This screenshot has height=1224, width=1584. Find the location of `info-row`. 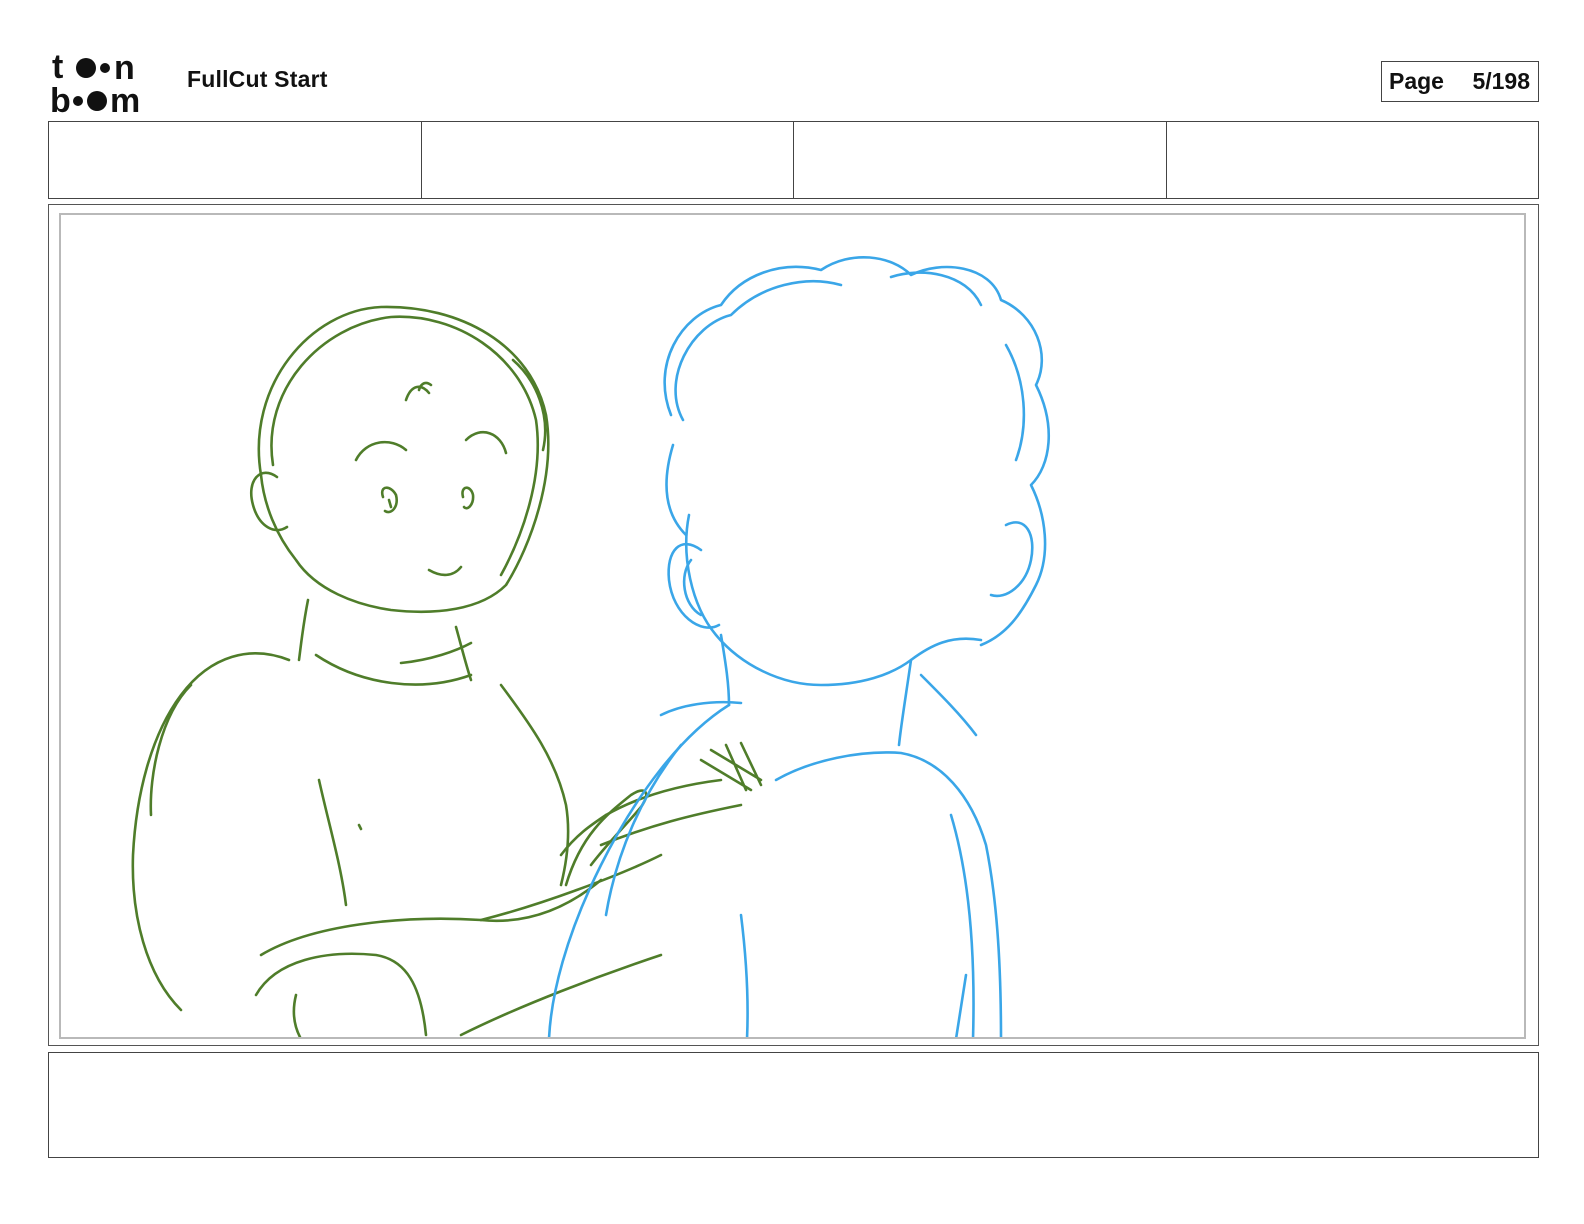

info-row is located at coordinates (793, 160).